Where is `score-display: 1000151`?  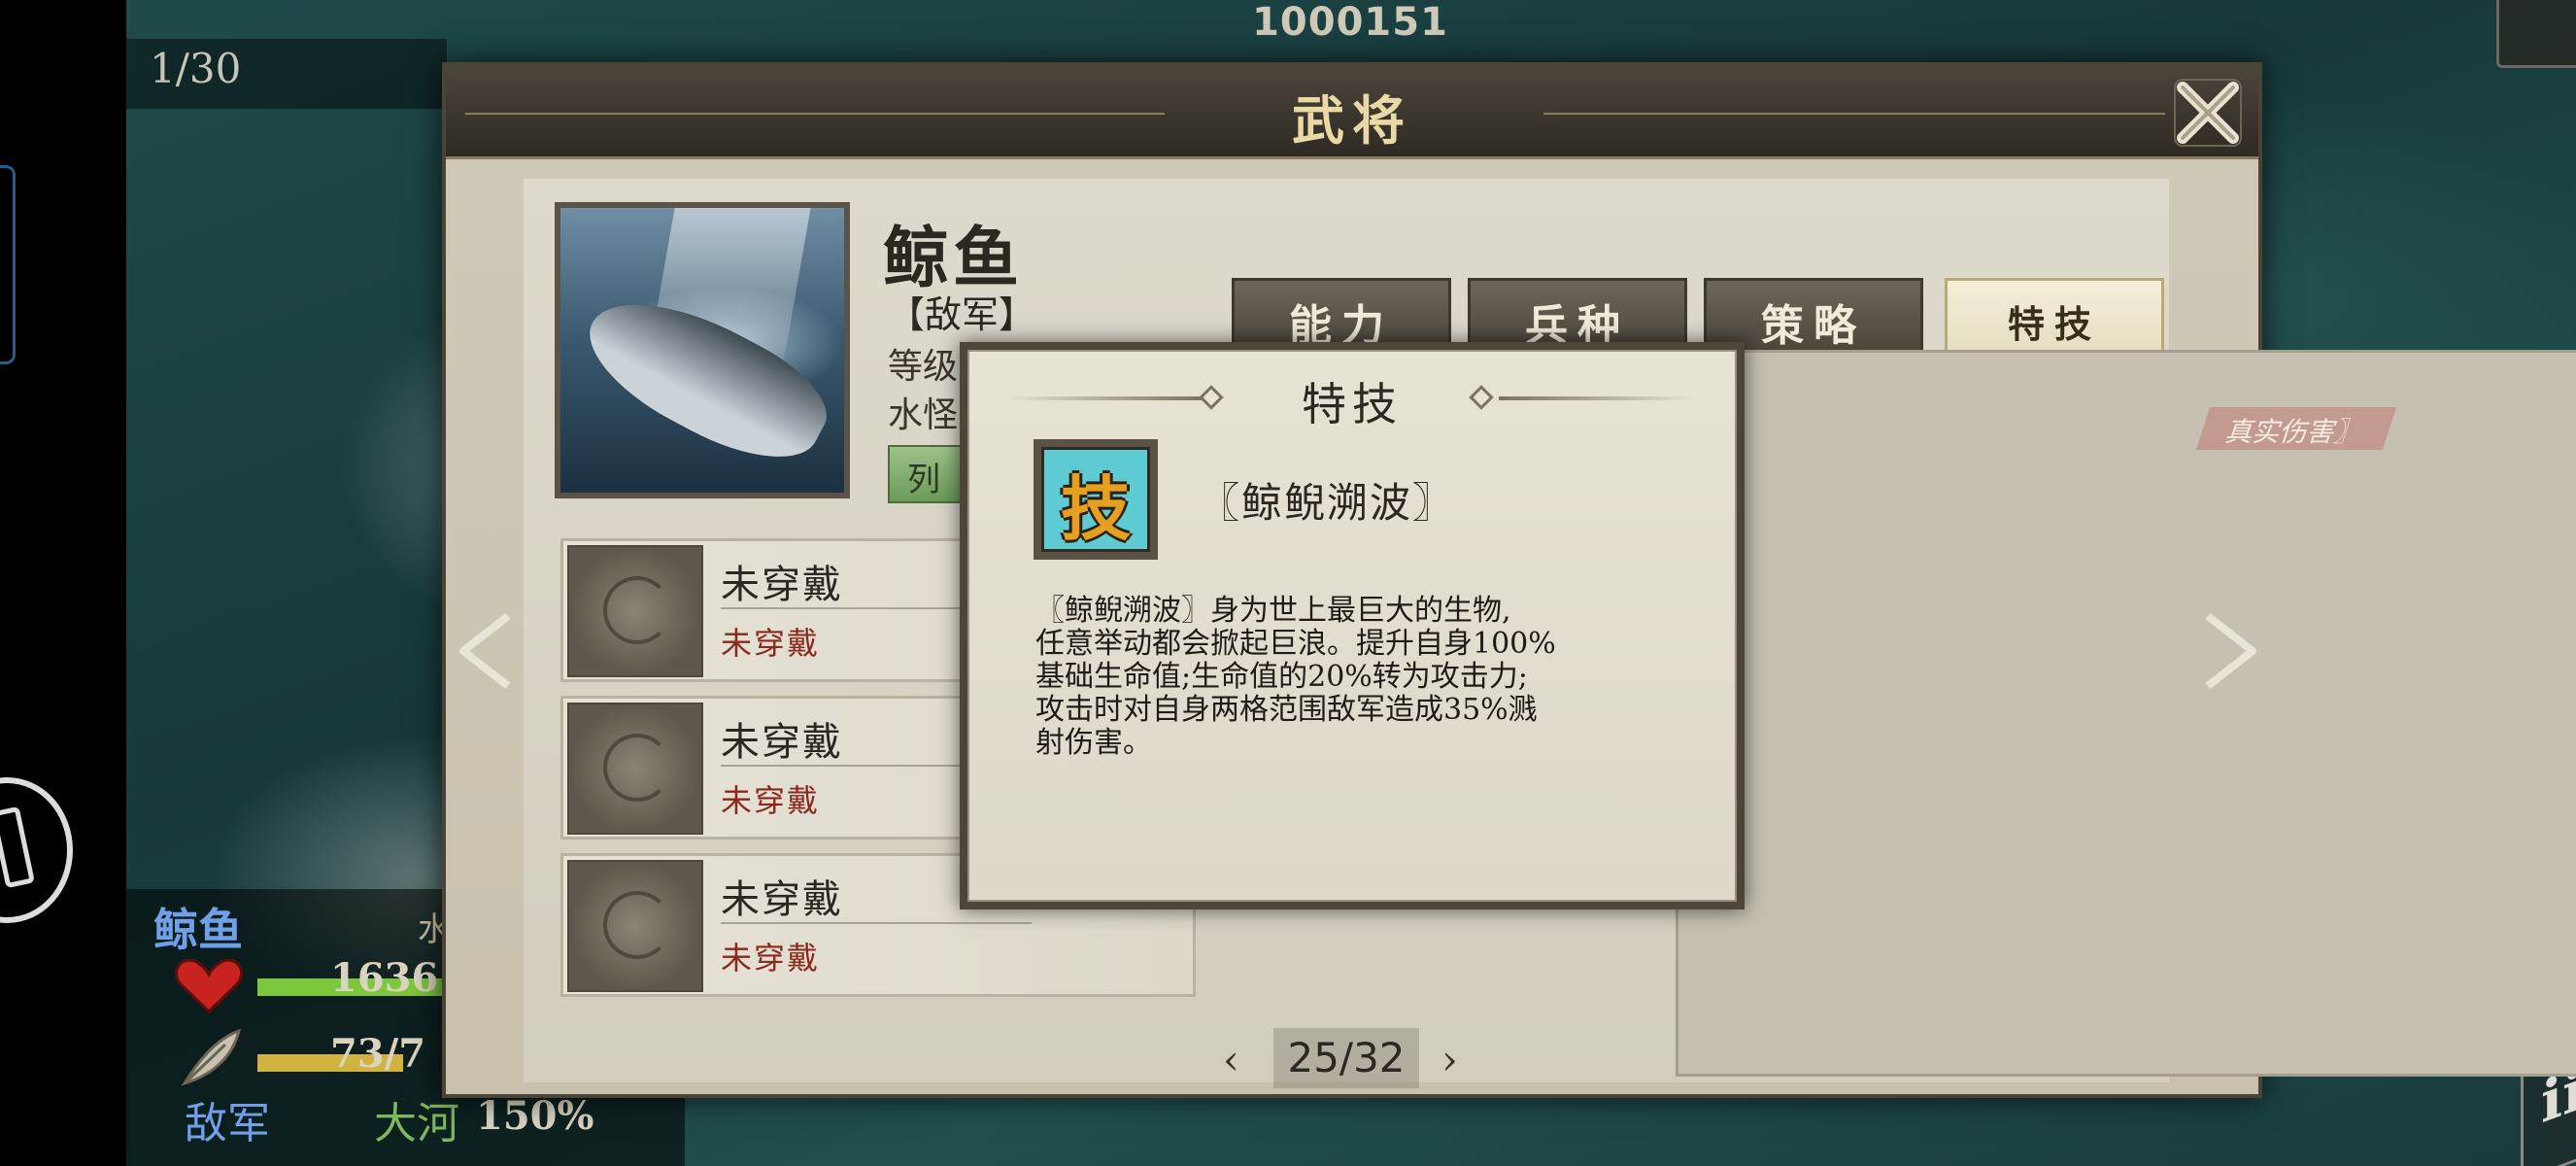
score-display: 1000151 is located at coordinates (1350, 22).